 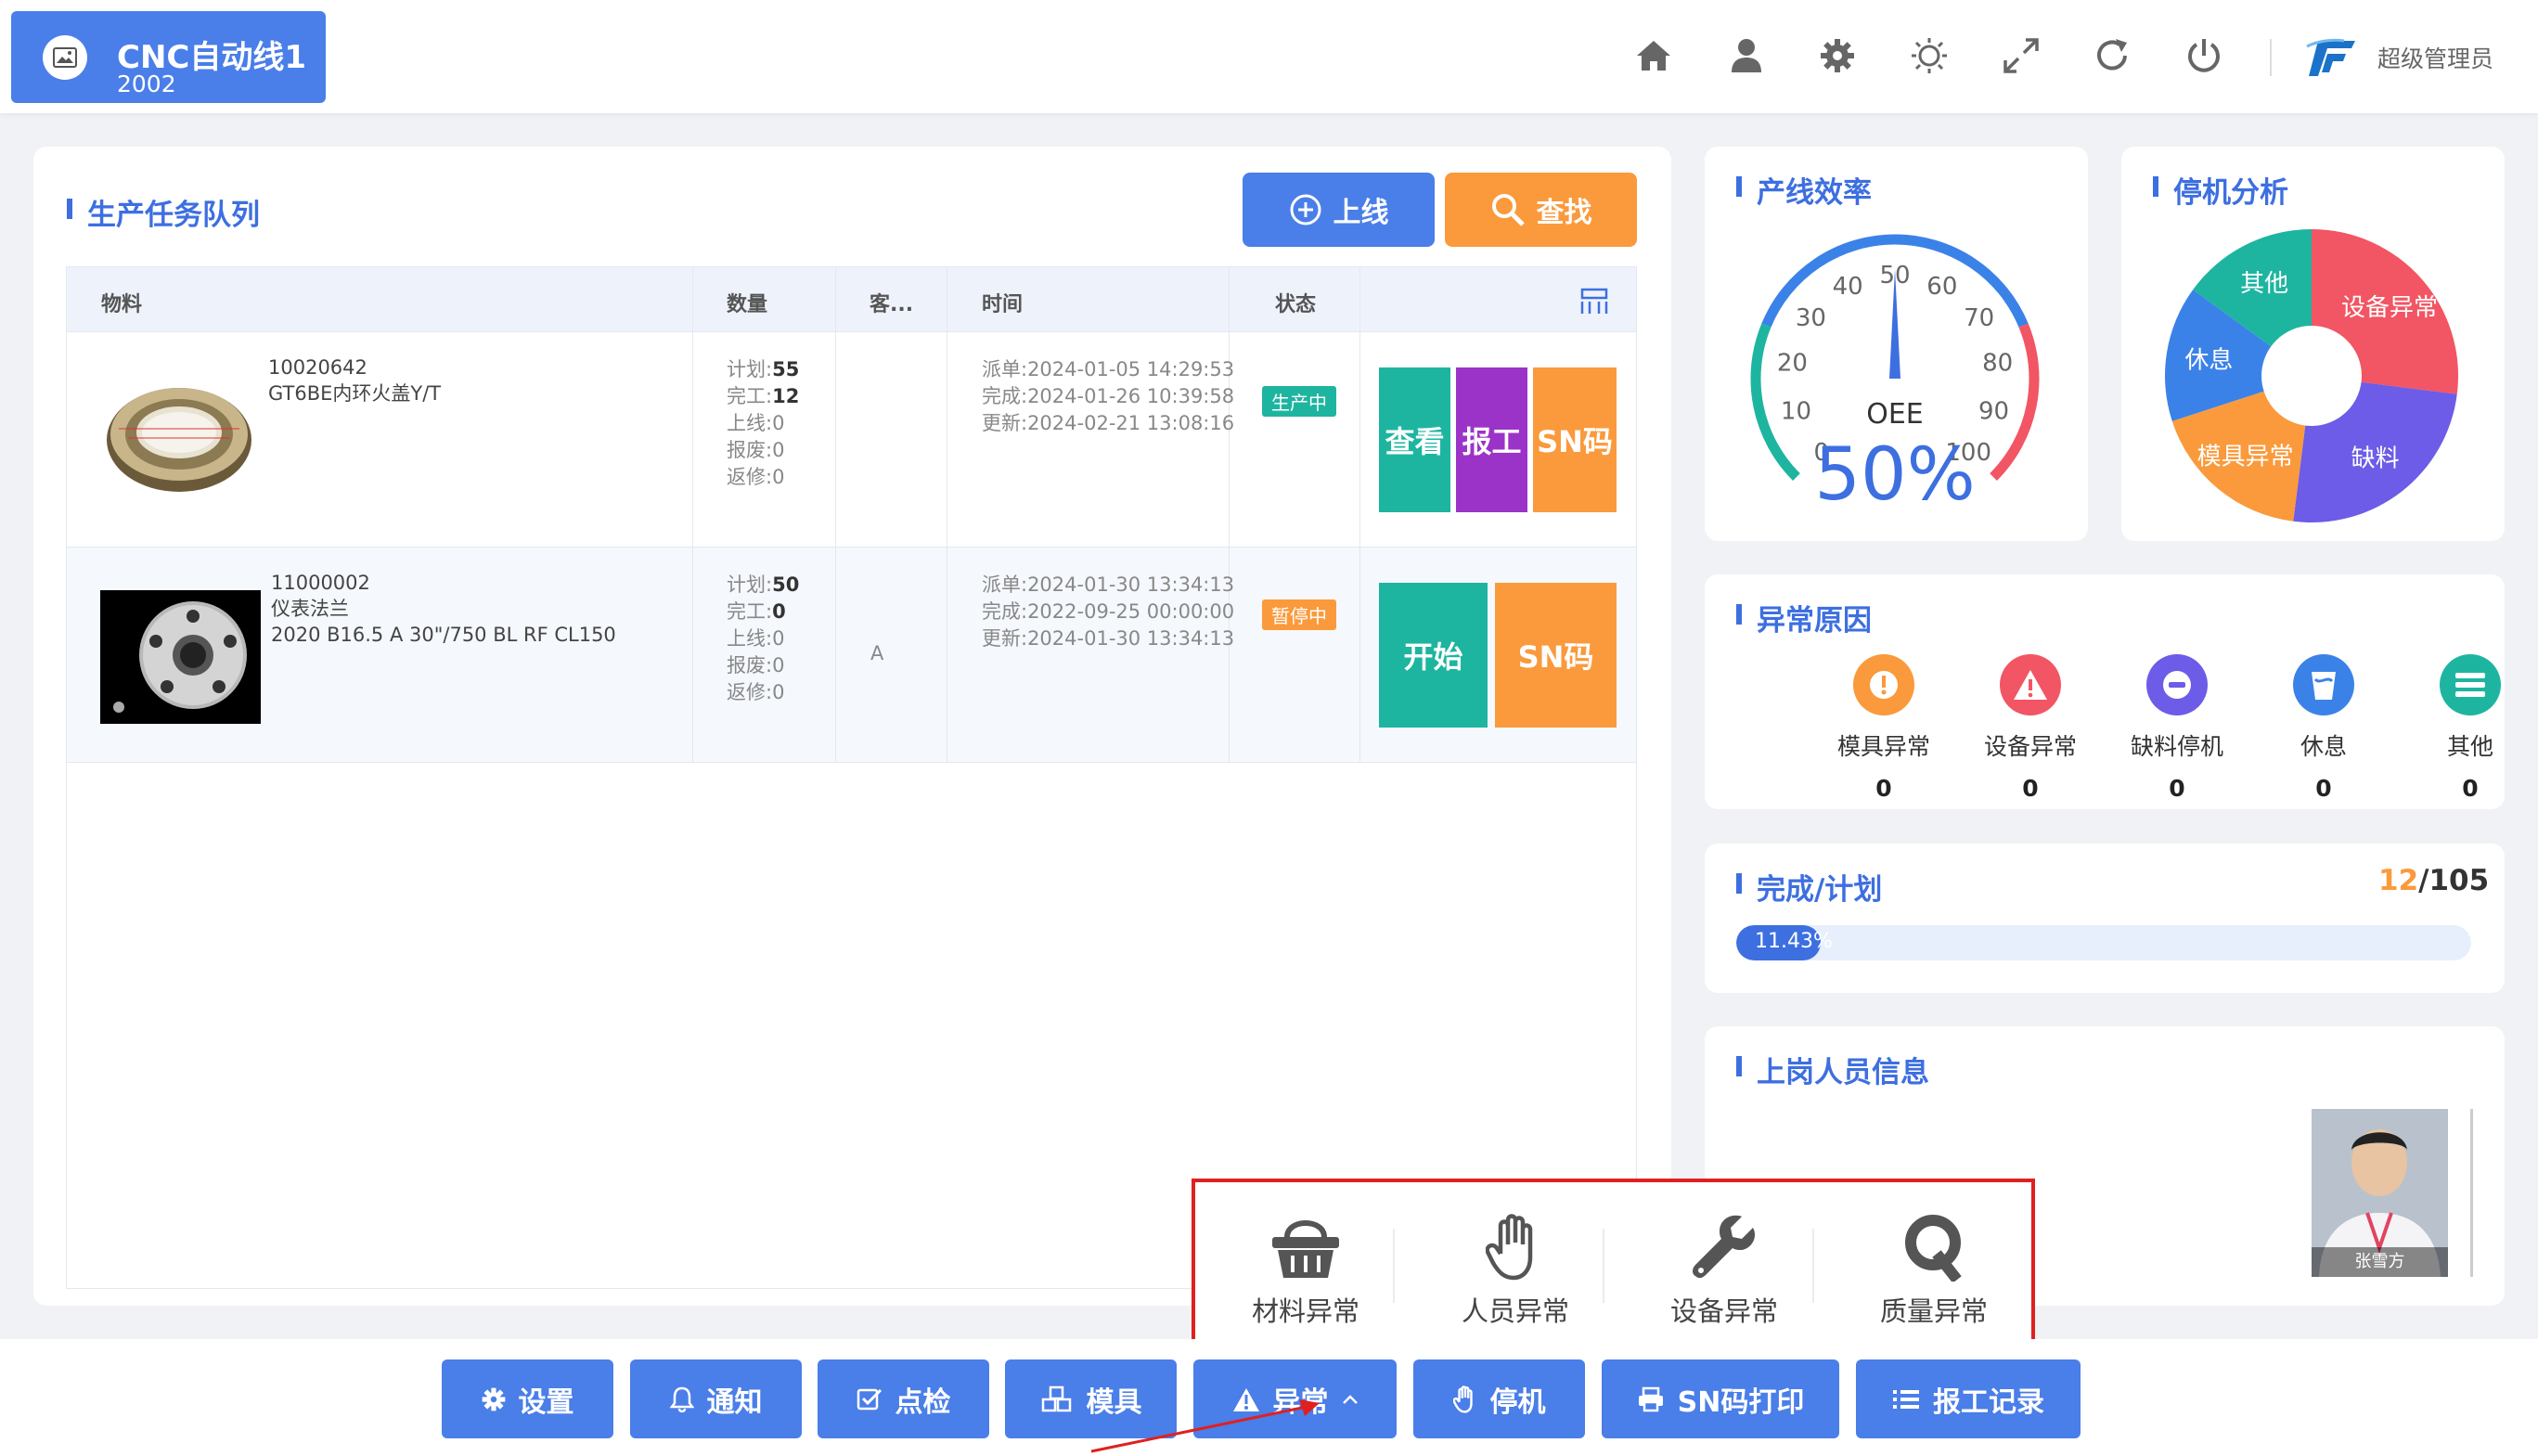 What do you see at coordinates (1269, 56) in the screenshot?
I see `top-header: CNC自动线1 2002 超级管理员` at bounding box center [1269, 56].